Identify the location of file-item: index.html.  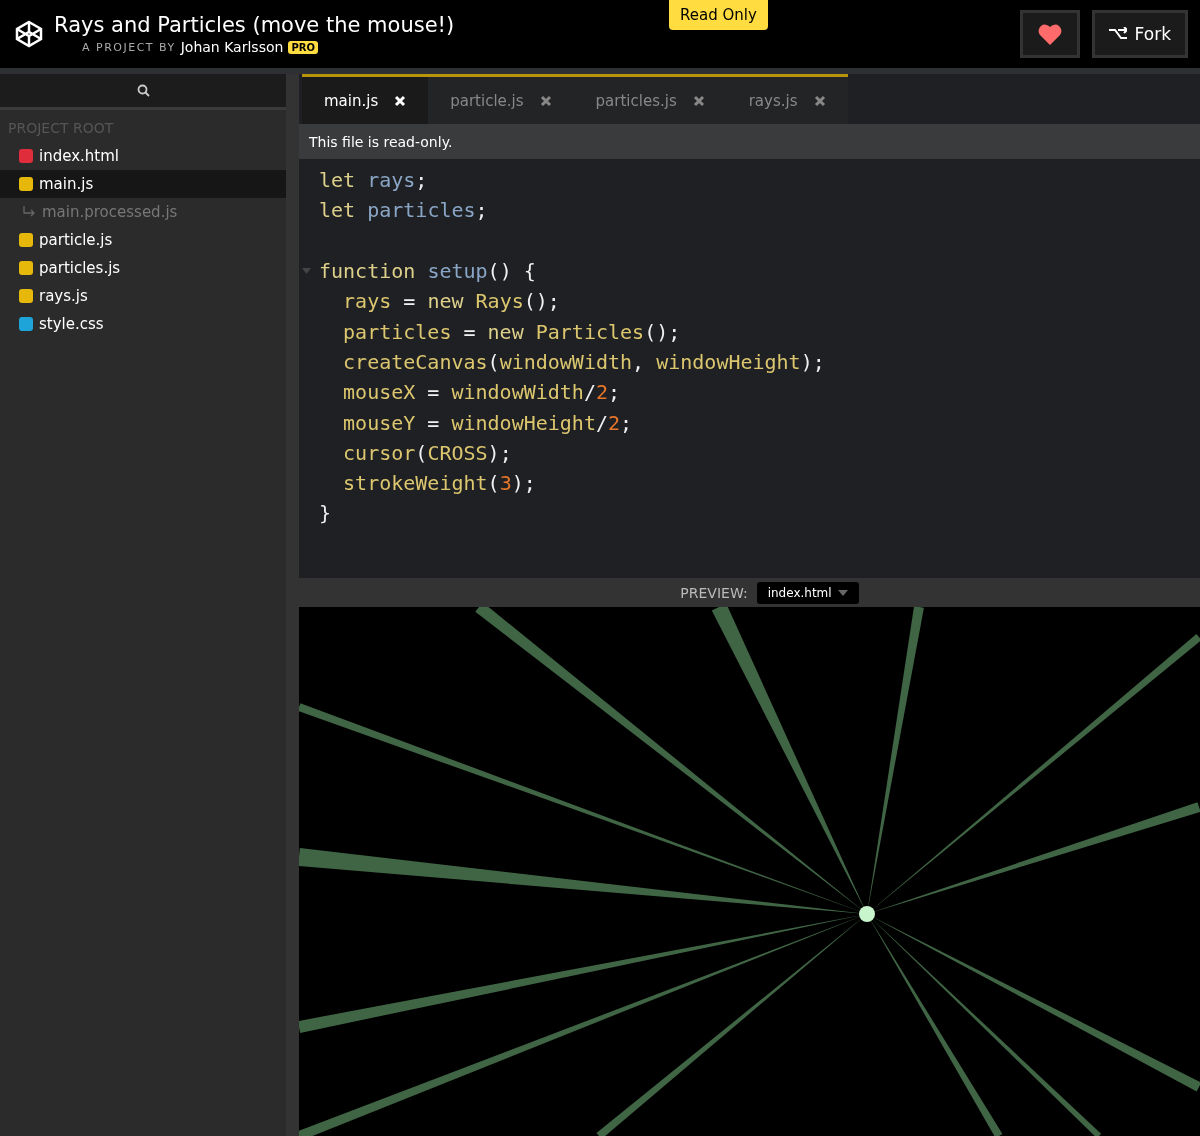
(143, 156).